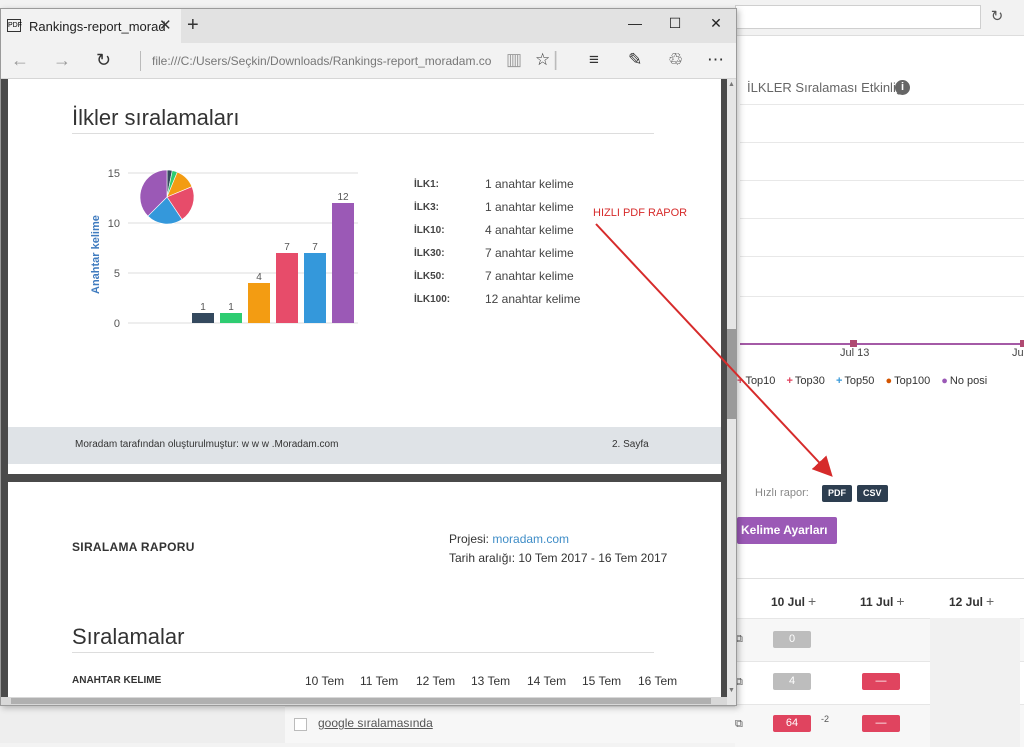 The height and width of the screenshot is (747, 1024). What do you see at coordinates (889, 381) in the screenshot?
I see `legend-marker-icon: ●` at bounding box center [889, 381].